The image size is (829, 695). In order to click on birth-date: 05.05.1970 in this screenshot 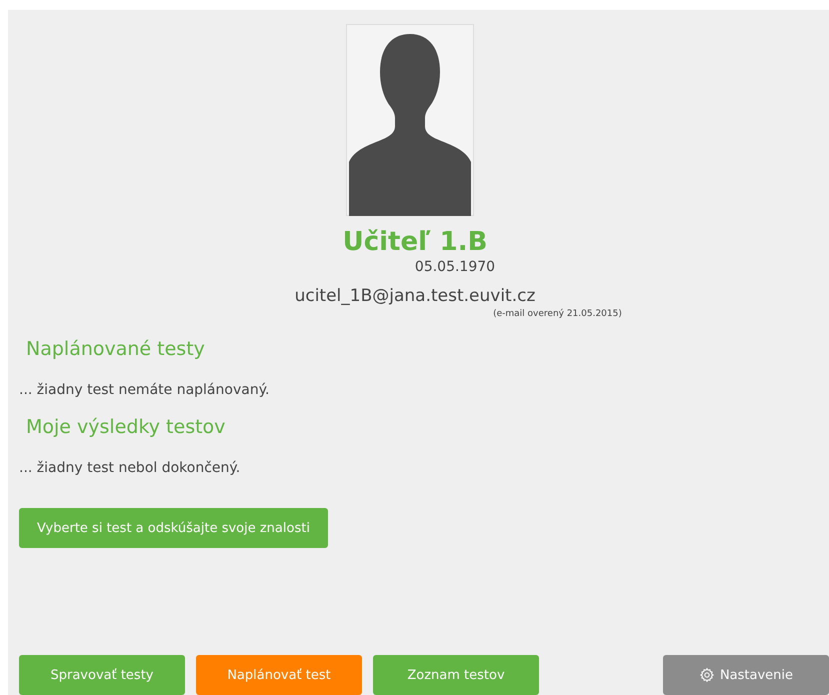, I will do `click(455, 267)`.